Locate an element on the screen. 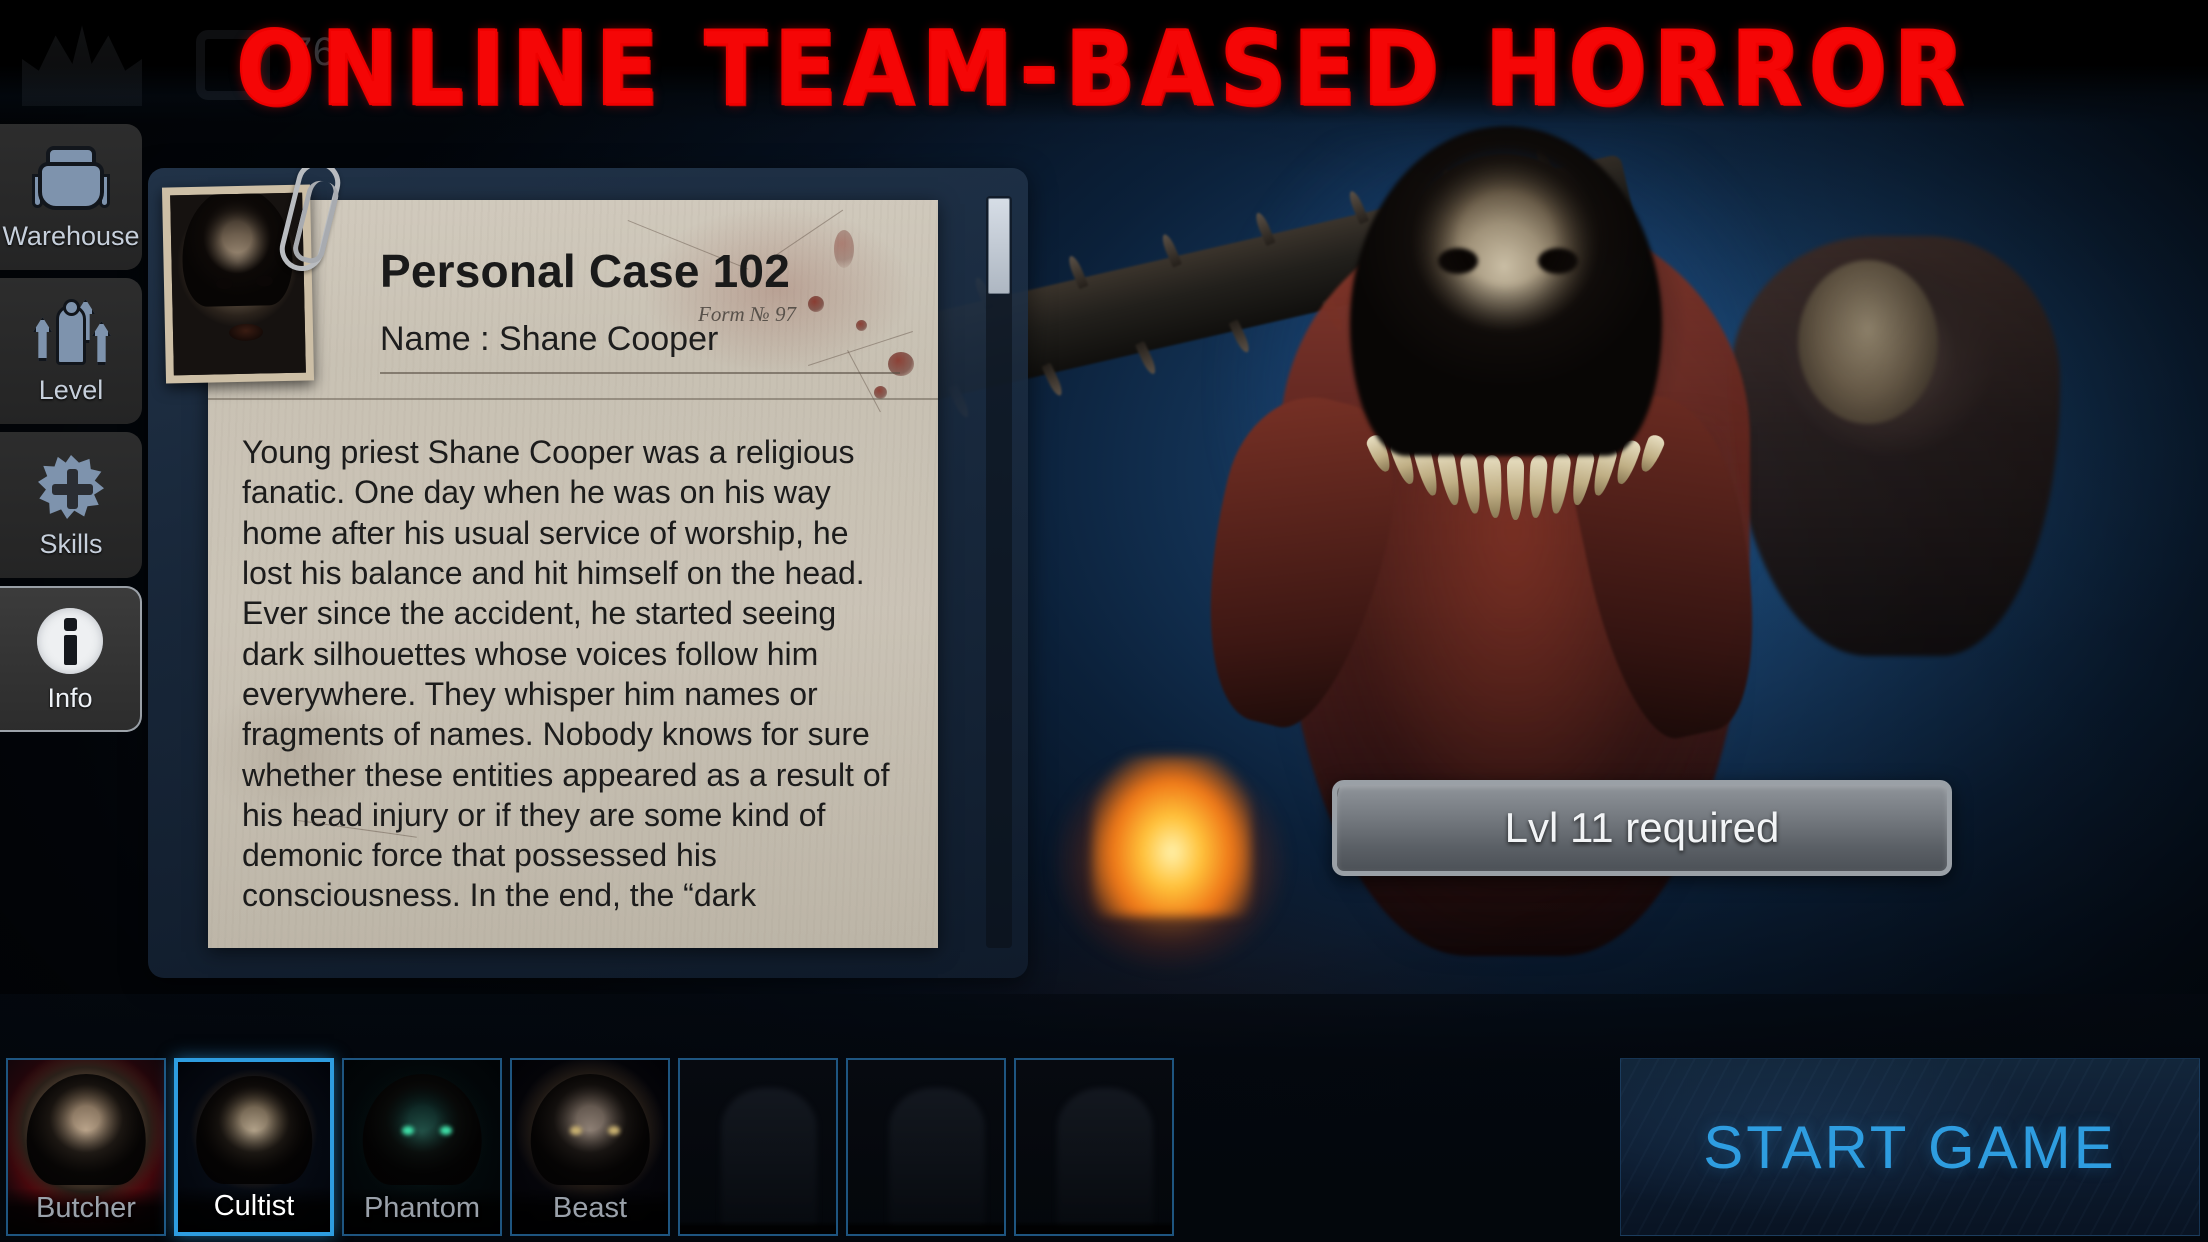  character-slot-label: Phantom is located at coordinates (422, 1211).